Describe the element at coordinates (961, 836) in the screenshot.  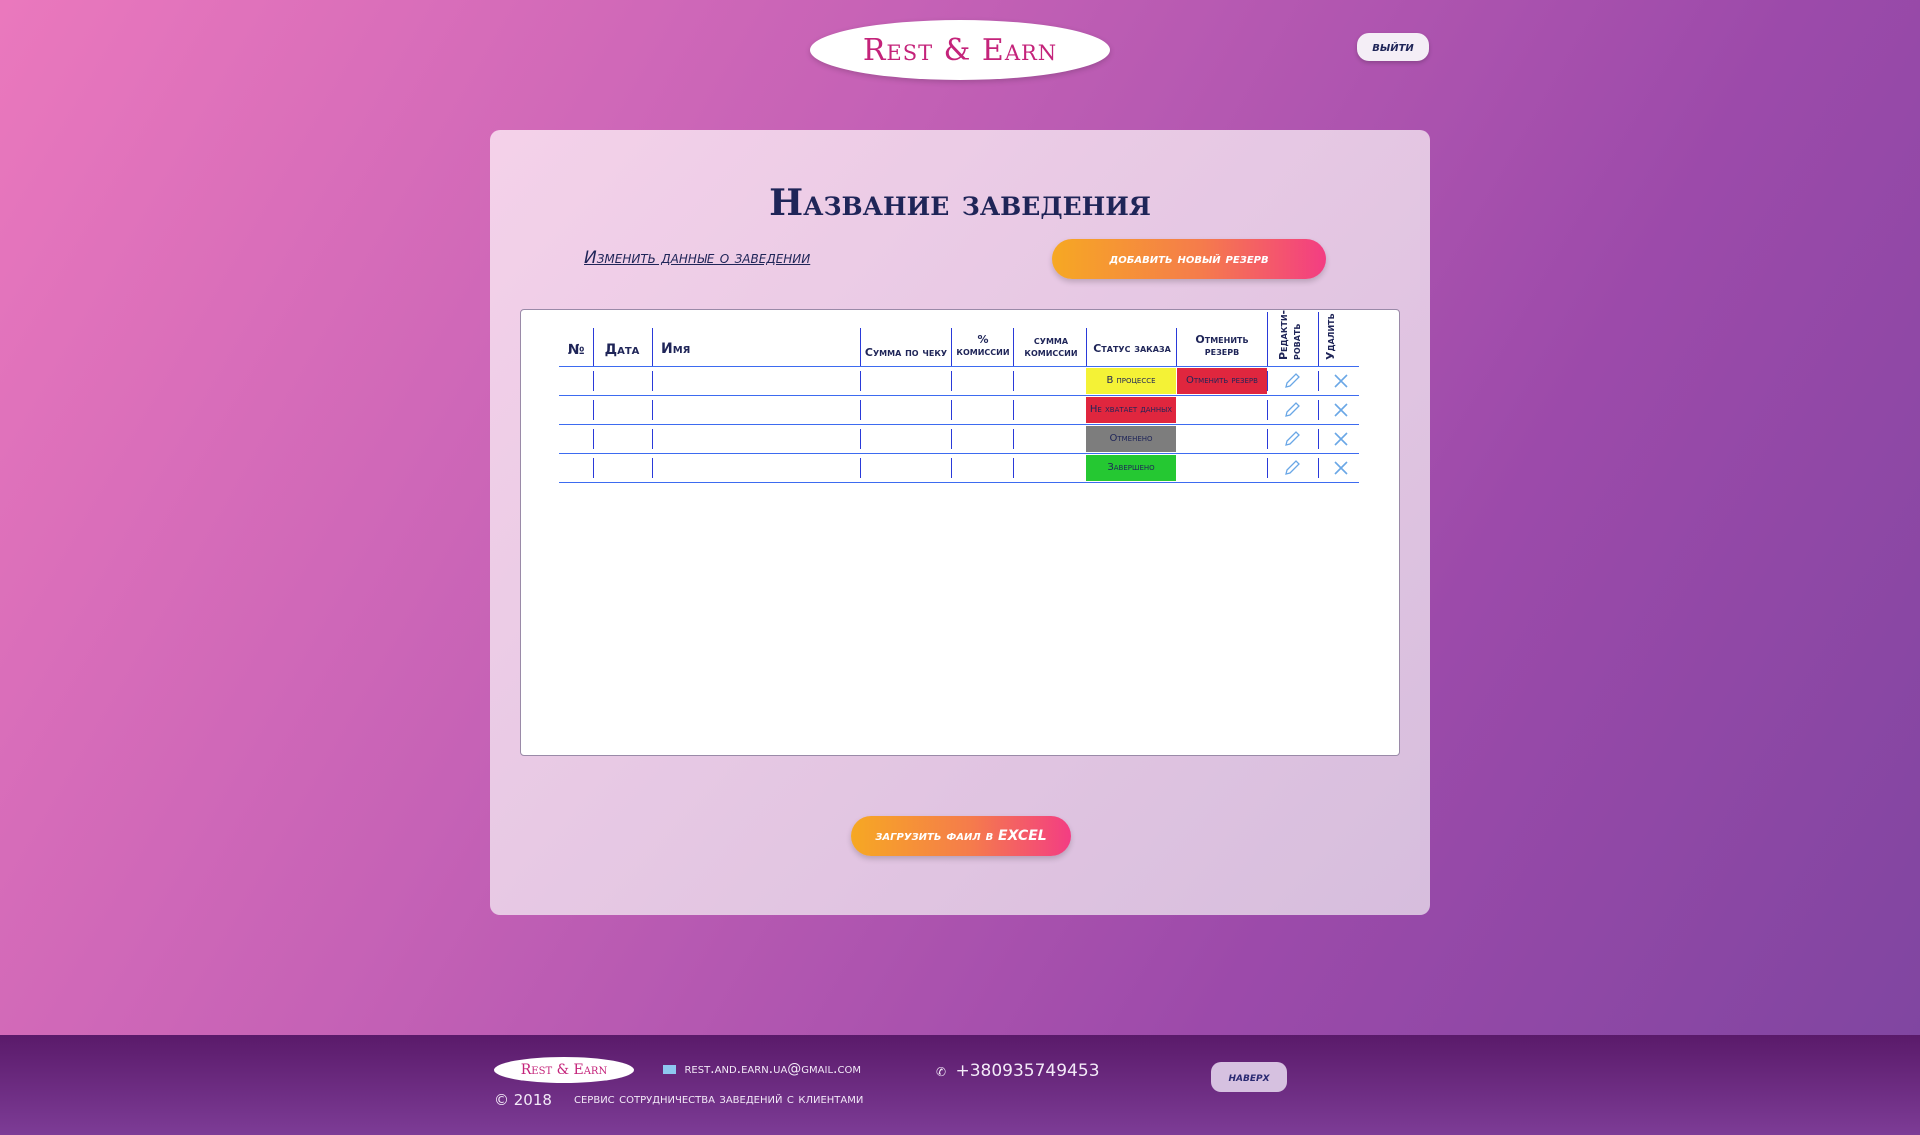
I see `export-excel-button: загрузить фаил в EXCEL` at that location.